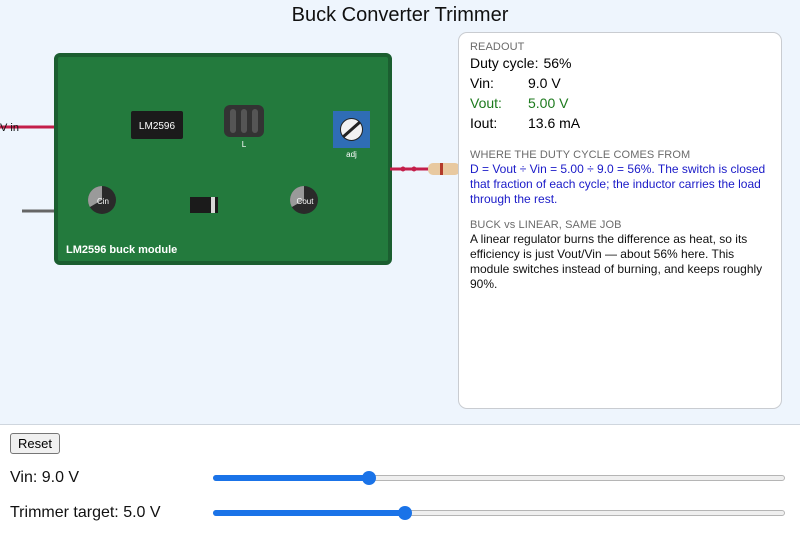  I want to click on trim-slider-label: Trimmer target: 5.0 V, so click(85, 512).